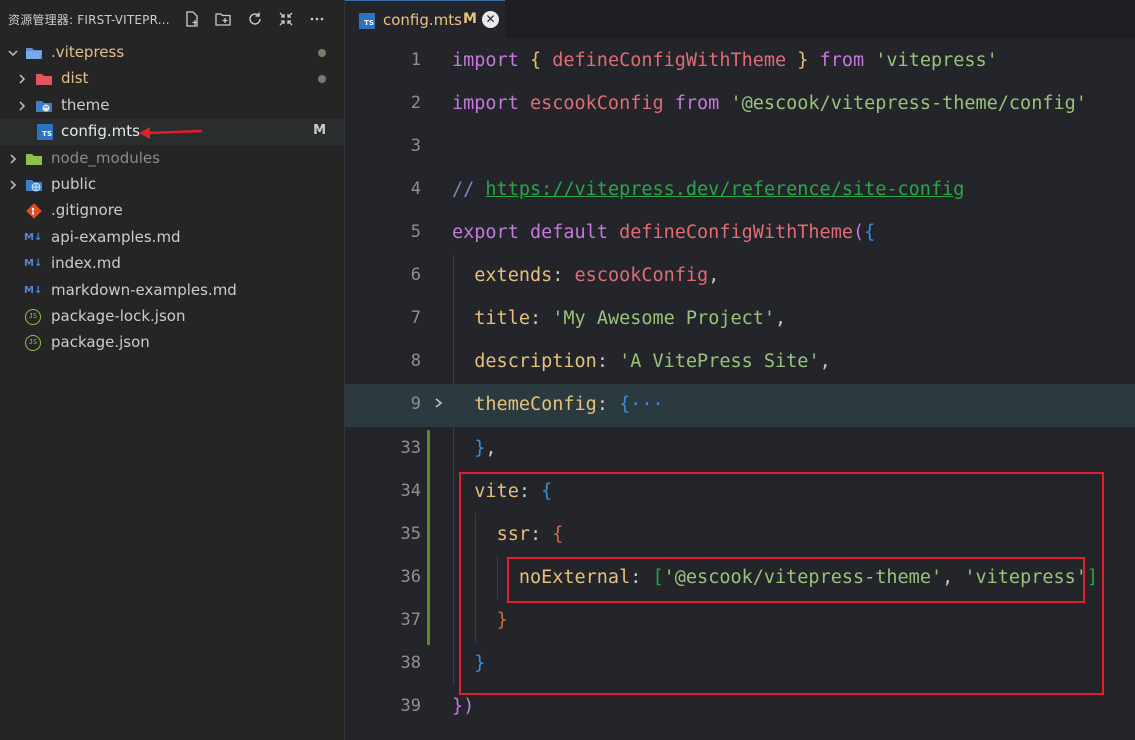 This screenshot has width=1135, height=740. I want to click on code-line: 3, so click(740, 147).